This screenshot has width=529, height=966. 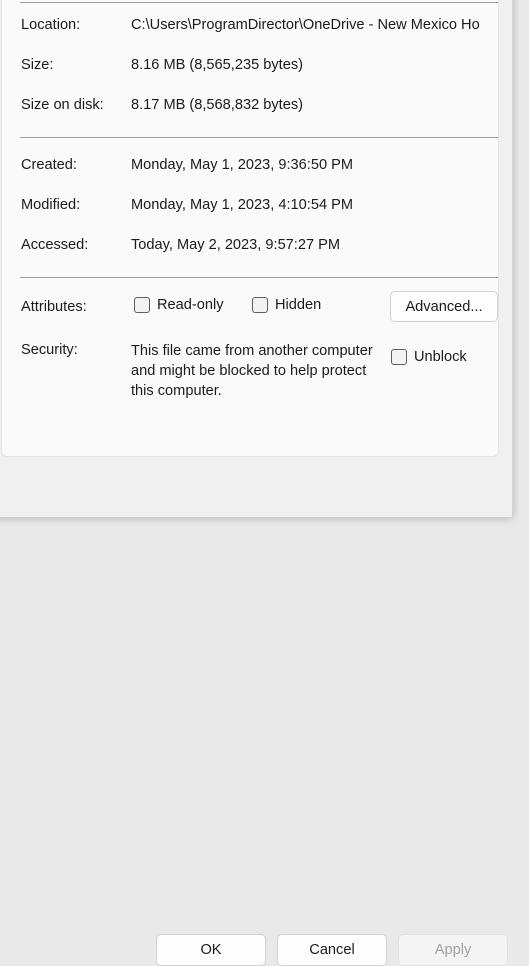 I want to click on checkbox-unblock: Unblock, so click(x=429, y=357).